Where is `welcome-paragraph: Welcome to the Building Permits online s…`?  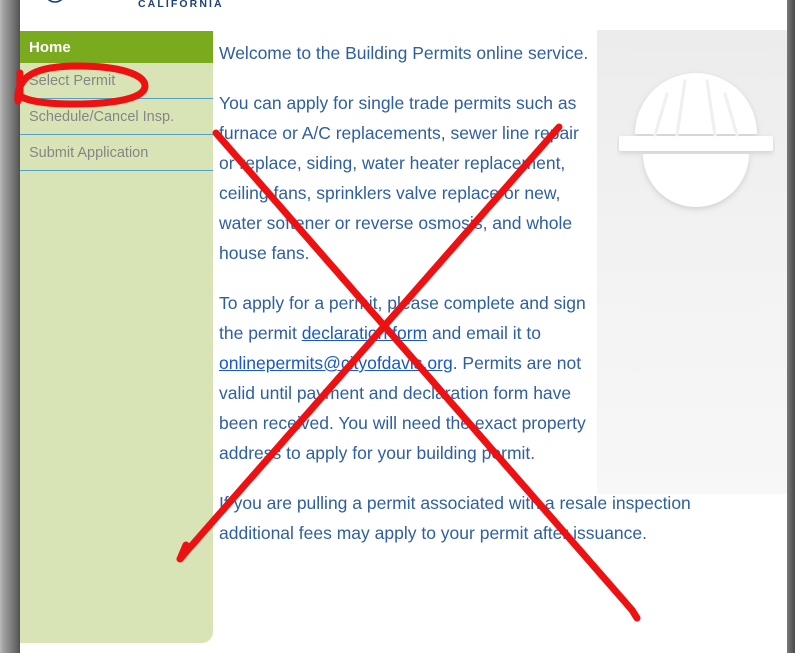 welcome-paragraph: Welcome to the Building Permits online s… is located at coordinates (404, 53).